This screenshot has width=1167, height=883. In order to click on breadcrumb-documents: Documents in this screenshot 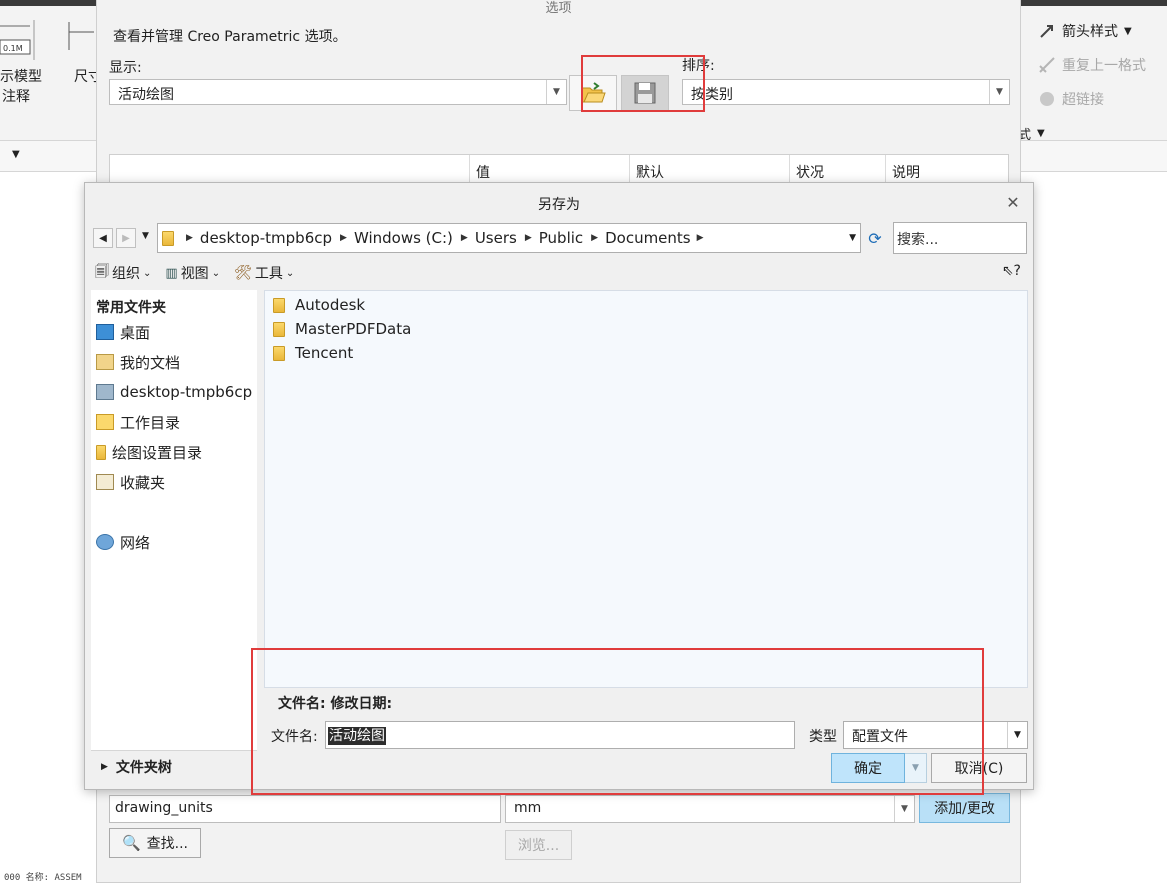, I will do `click(648, 238)`.